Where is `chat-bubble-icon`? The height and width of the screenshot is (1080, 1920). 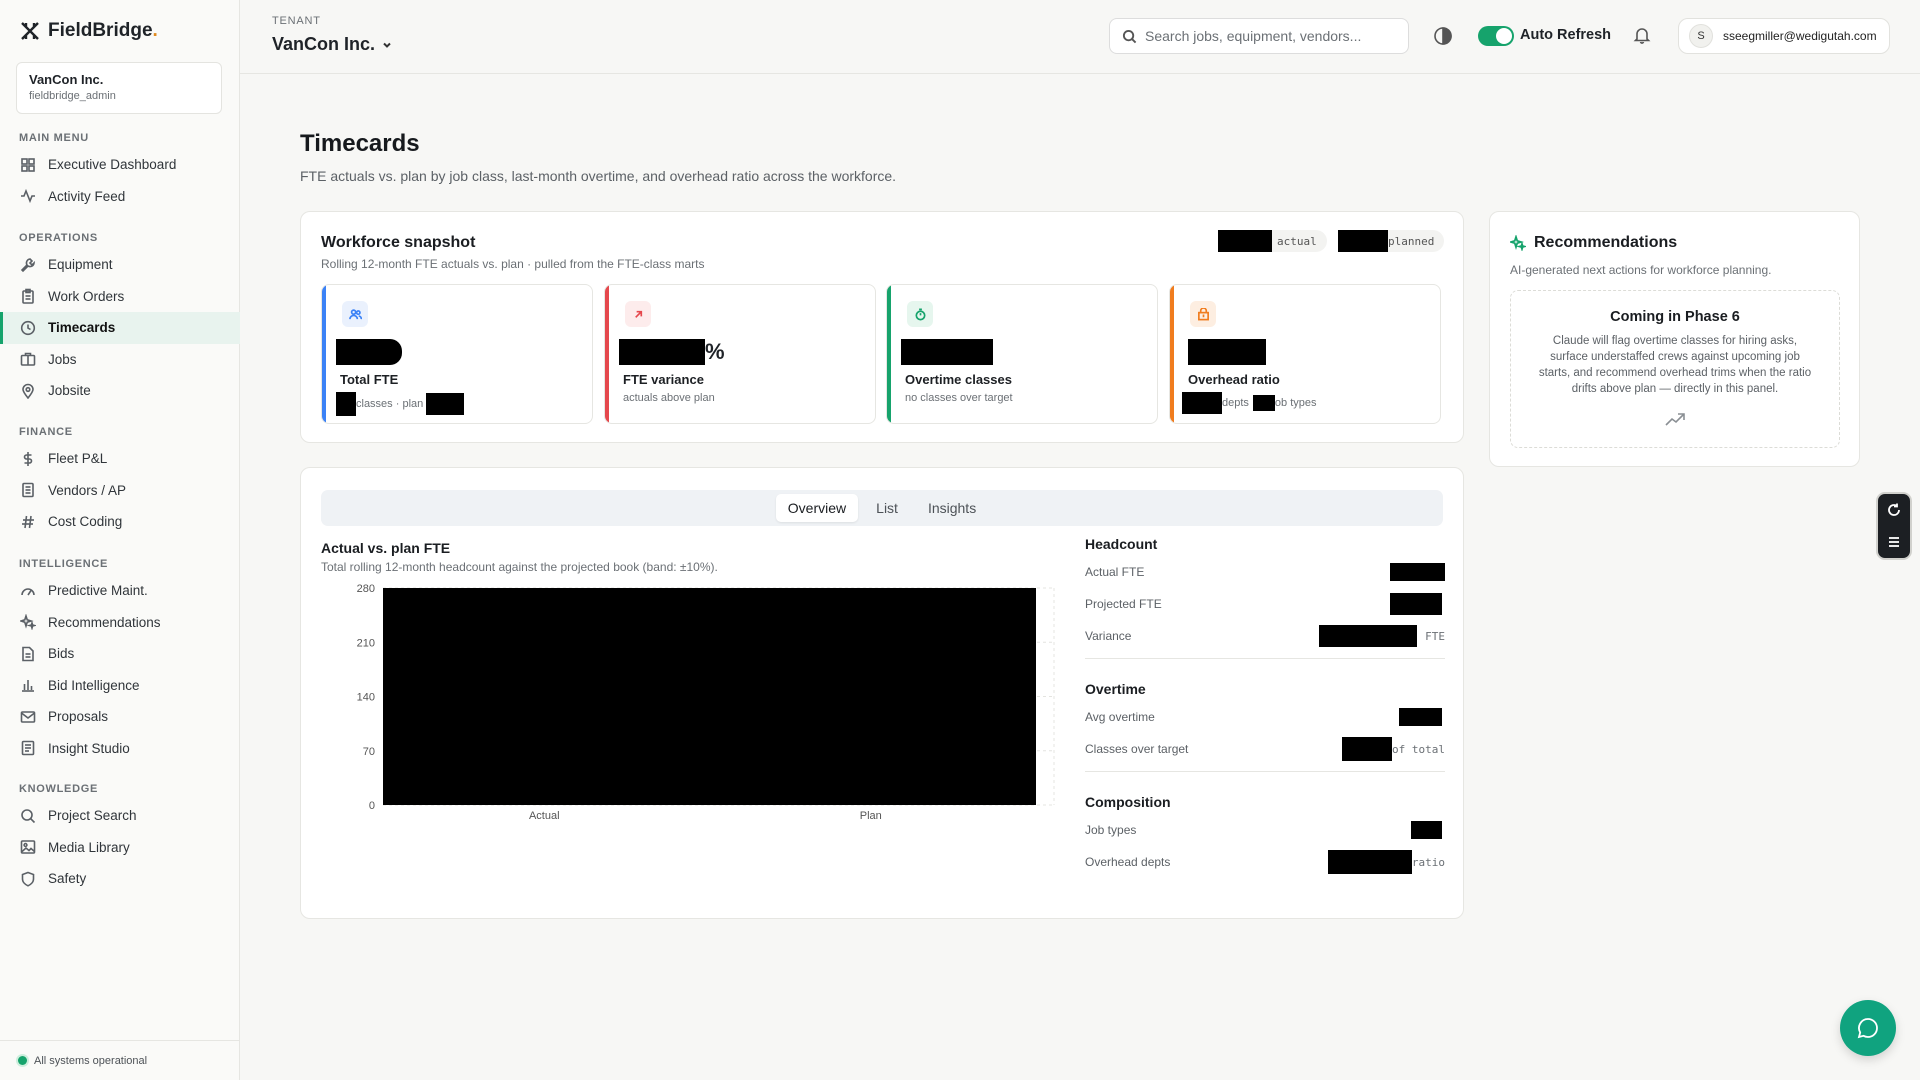
chat-bubble-icon is located at coordinates (1867, 1028).